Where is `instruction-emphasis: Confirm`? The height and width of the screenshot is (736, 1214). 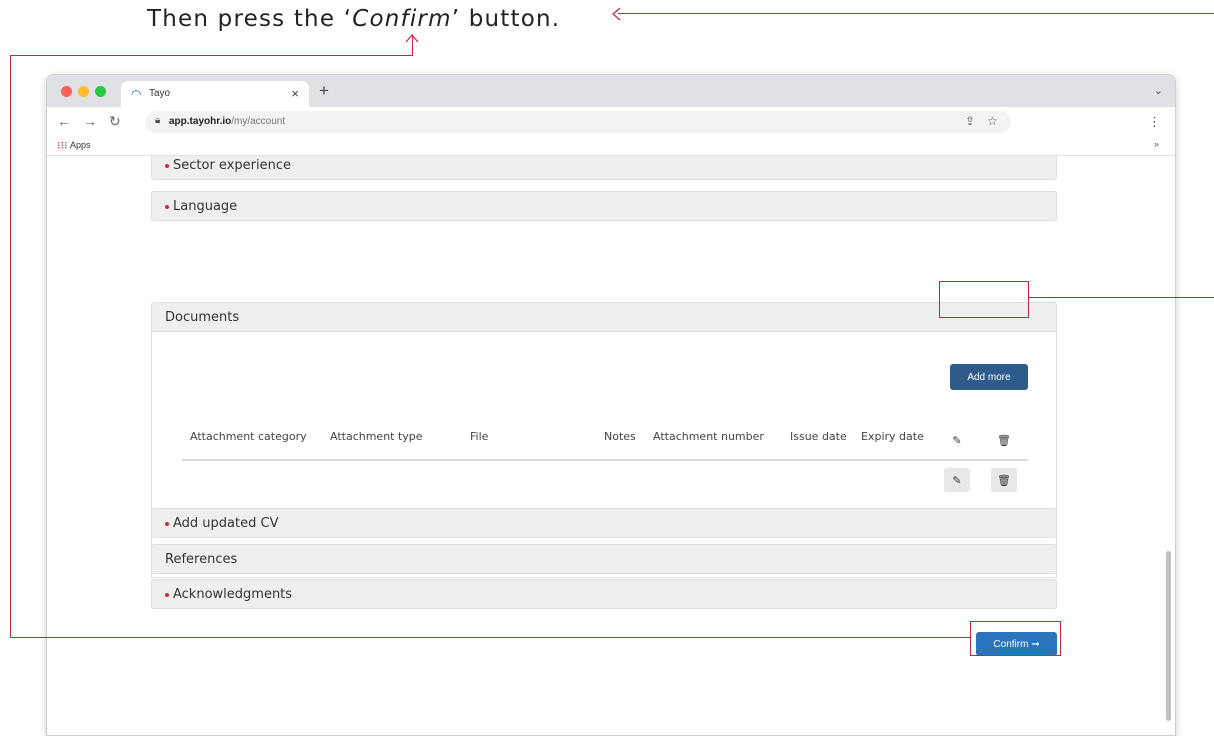
instruction-emphasis: Confirm is located at coordinates (402, 19).